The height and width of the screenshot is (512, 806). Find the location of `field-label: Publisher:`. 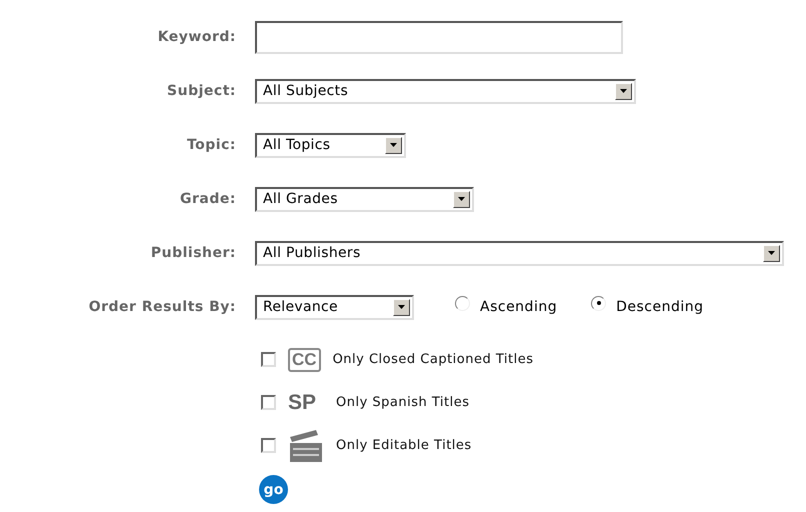

field-label: Publisher: is located at coordinates (193, 253).